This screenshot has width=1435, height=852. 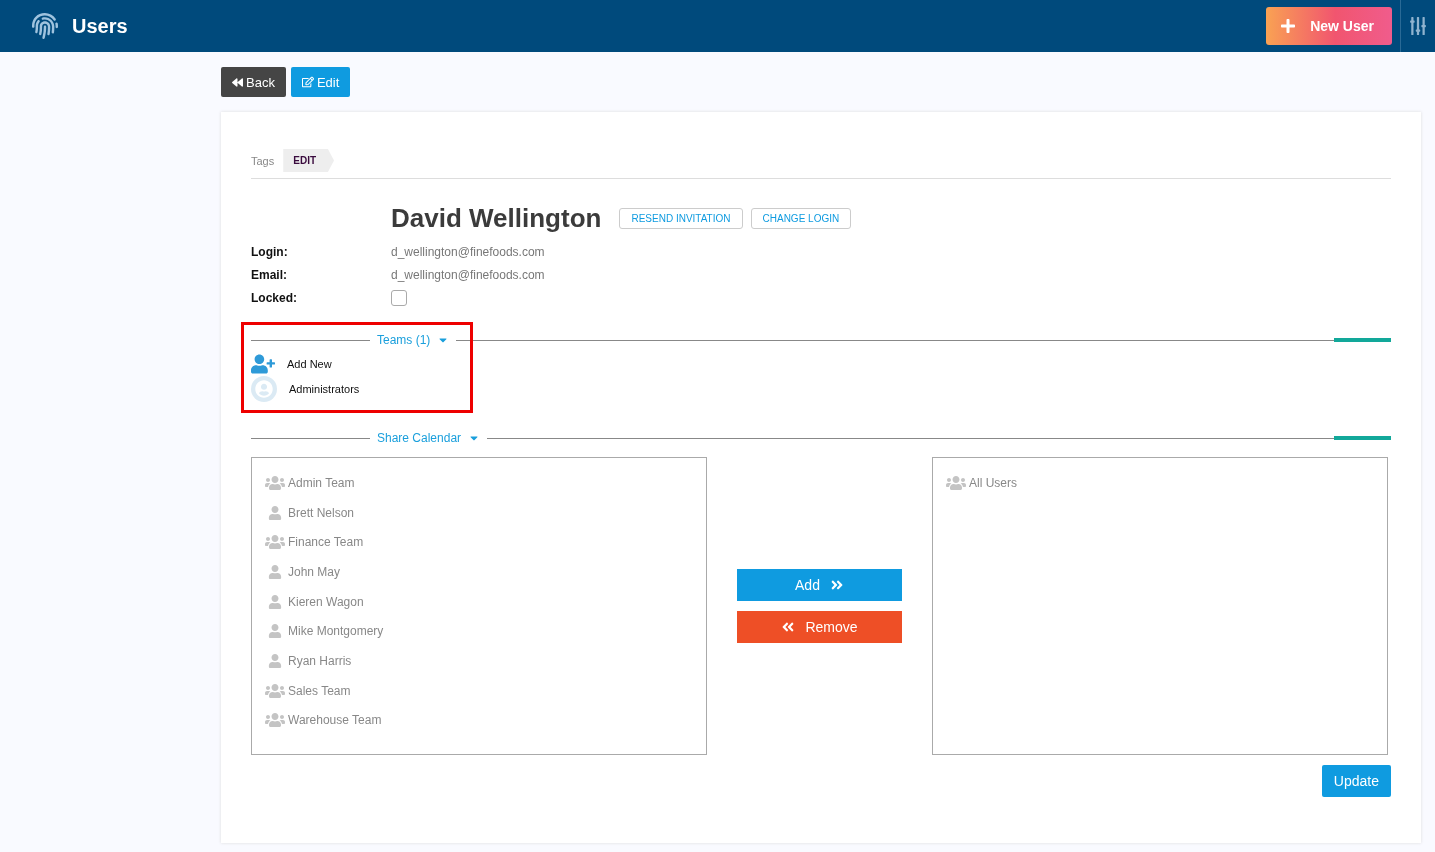 What do you see at coordinates (264, 388) in the screenshot?
I see `avatar-icon` at bounding box center [264, 388].